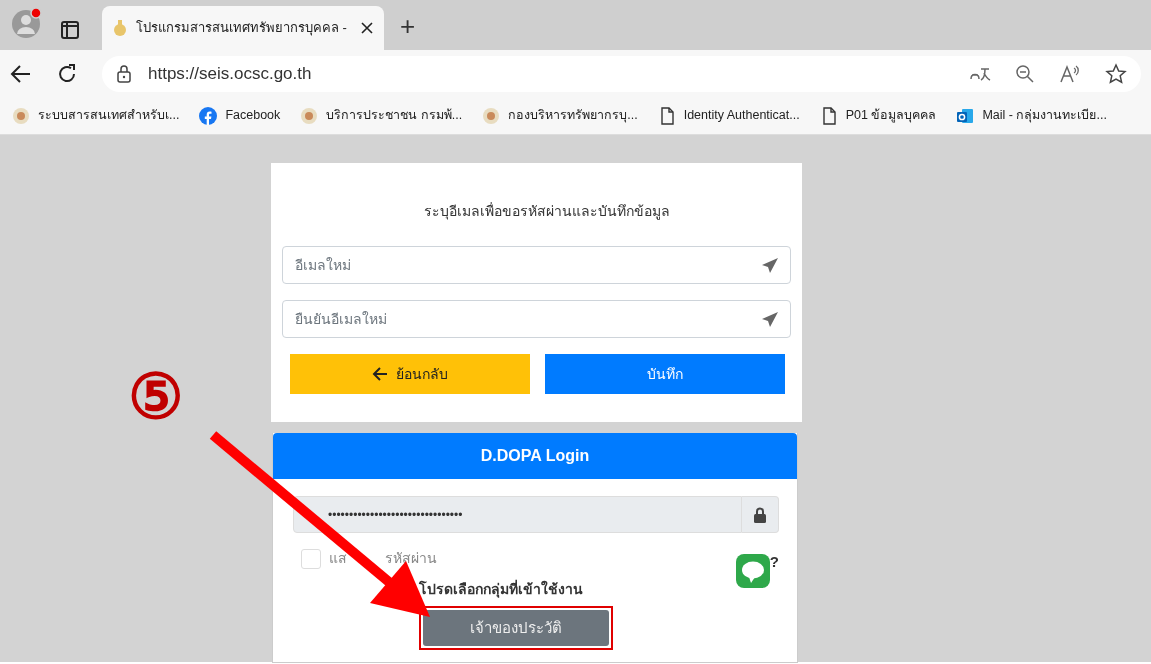 The width and height of the screenshot is (1151, 664). I want to click on step-number: ⑤, so click(156, 397).